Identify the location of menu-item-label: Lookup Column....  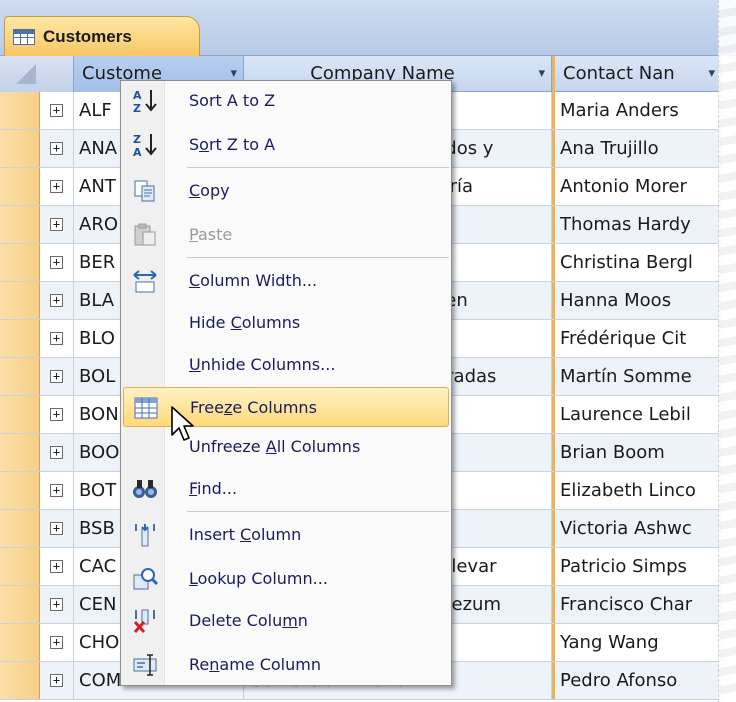
(258, 578).